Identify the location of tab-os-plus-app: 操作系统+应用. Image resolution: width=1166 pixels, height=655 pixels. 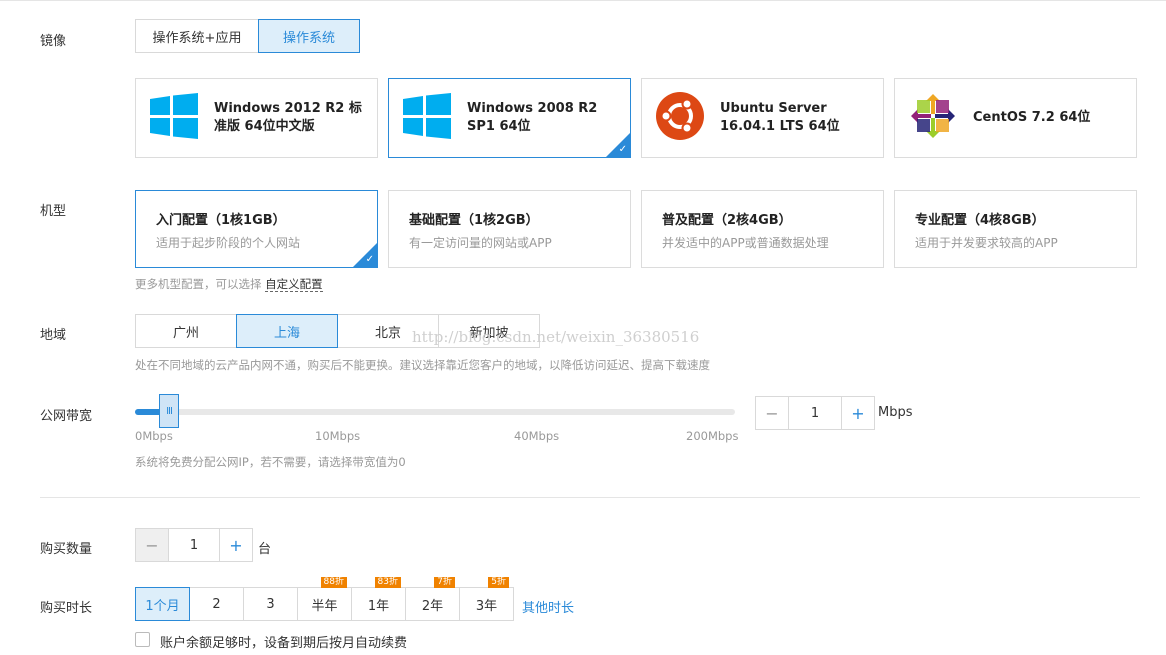
(197, 36).